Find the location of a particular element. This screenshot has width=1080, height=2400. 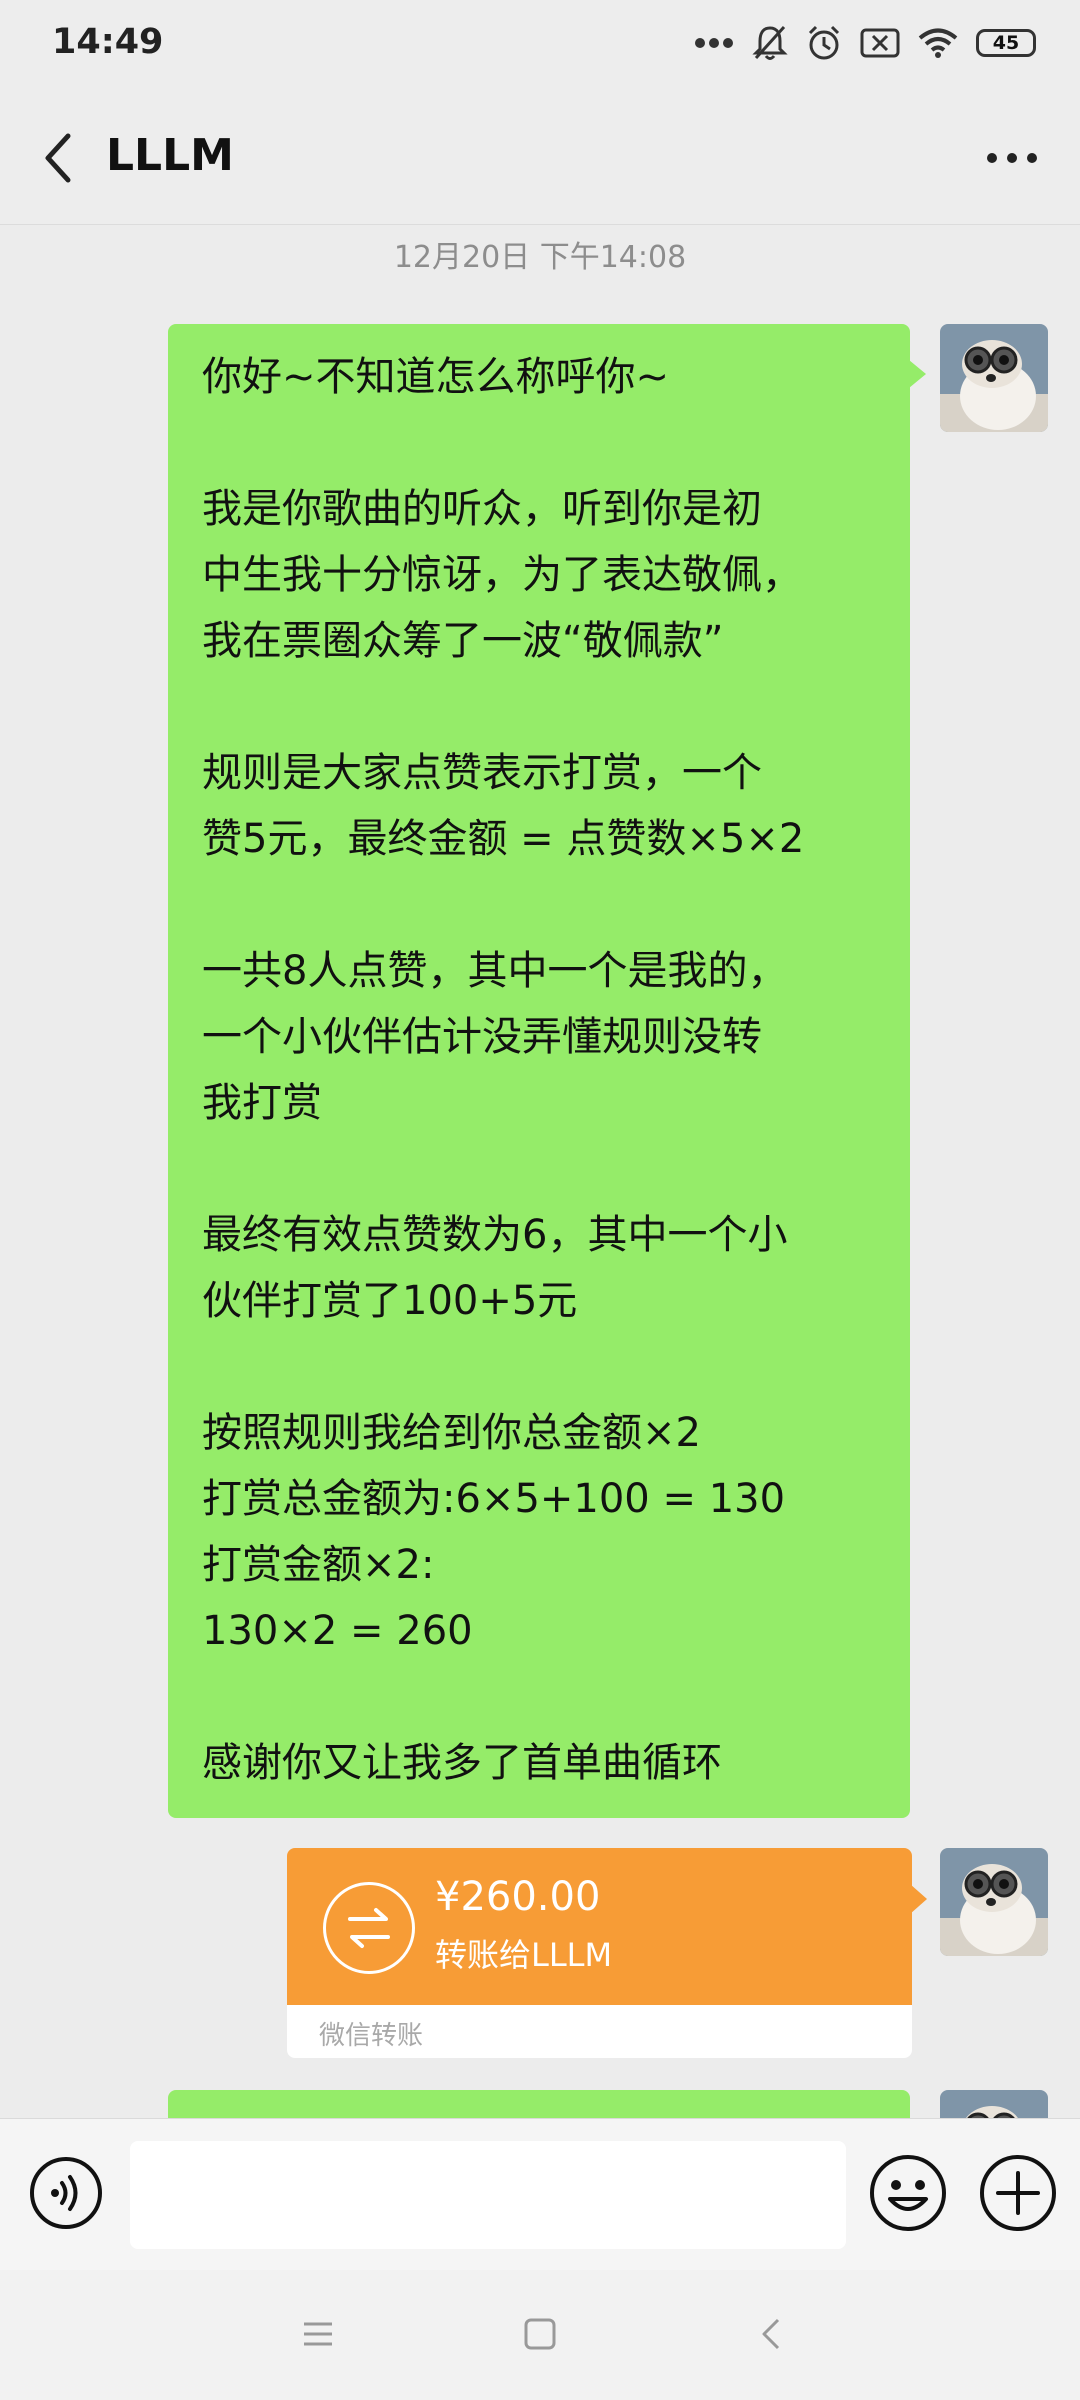

voice-button is located at coordinates (66, 2193).